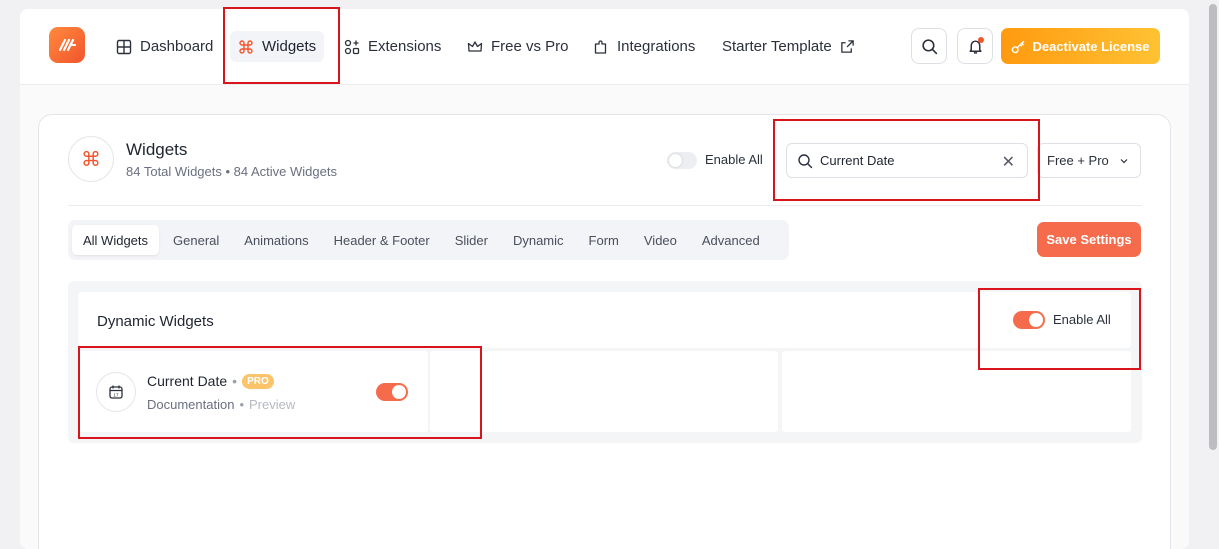 The height and width of the screenshot is (549, 1219). What do you see at coordinates (155, 321) in the screenshot?
I see `group-title: Dynamic Widgets` at bounding box center [155, 321].